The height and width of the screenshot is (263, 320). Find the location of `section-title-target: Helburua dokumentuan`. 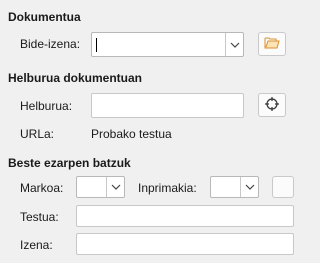

section-title-target: Helburua dokumentuan is located at coordinates (75, 78).